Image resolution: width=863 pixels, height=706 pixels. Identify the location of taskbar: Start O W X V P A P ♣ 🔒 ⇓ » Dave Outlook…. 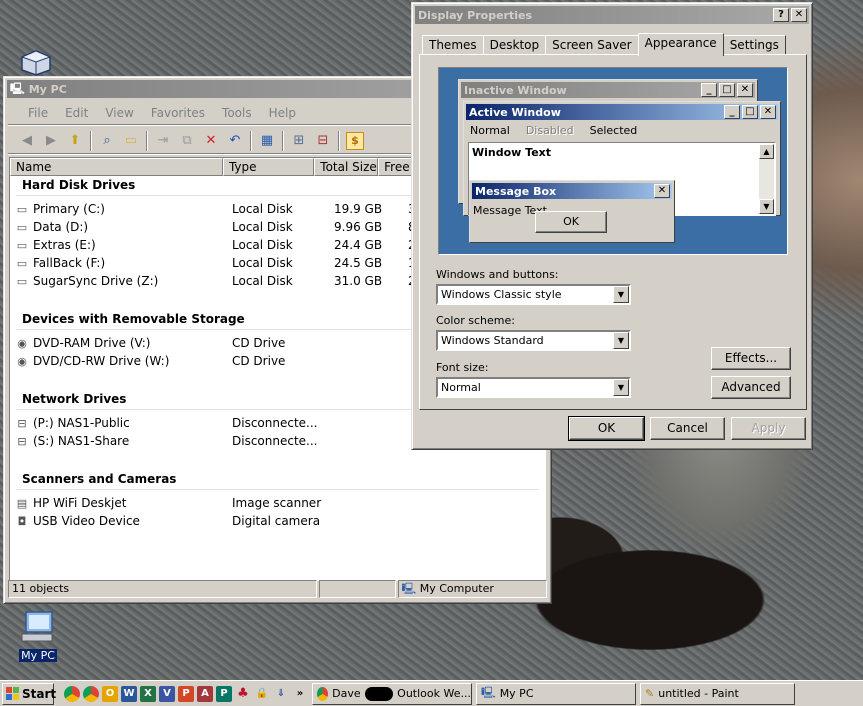
(431, 693).